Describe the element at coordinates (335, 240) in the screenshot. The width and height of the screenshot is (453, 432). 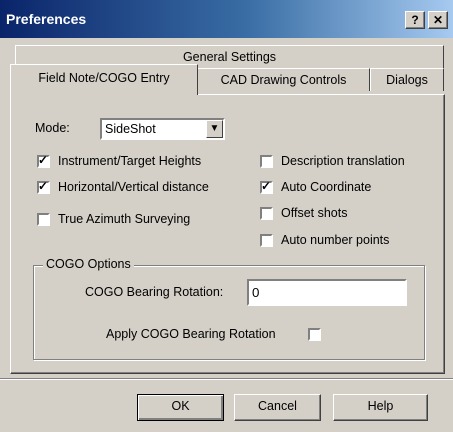
I see `checkbox-label: Auto number points` at that location.